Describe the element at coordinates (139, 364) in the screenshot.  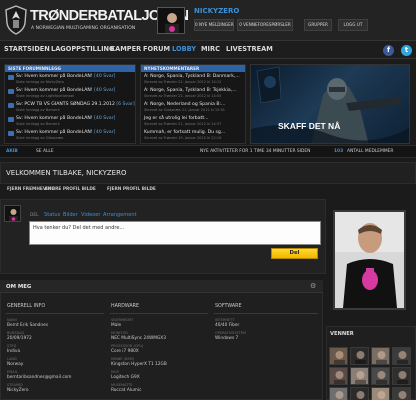
I see `field-value: Kingston HyperX T1 12GB` at that location.